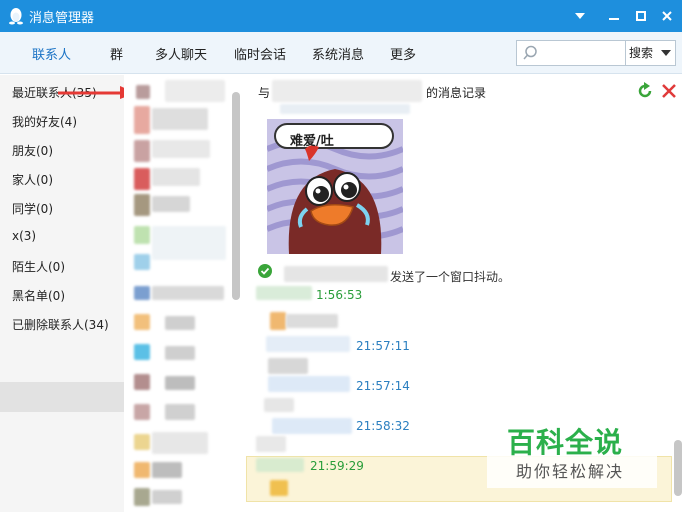 This screenshot has height=512, width=682. What do you see at coordinates (24, 236) in the screenshot?
I see `category-x: x(3)` at bounding box center [24, 236].